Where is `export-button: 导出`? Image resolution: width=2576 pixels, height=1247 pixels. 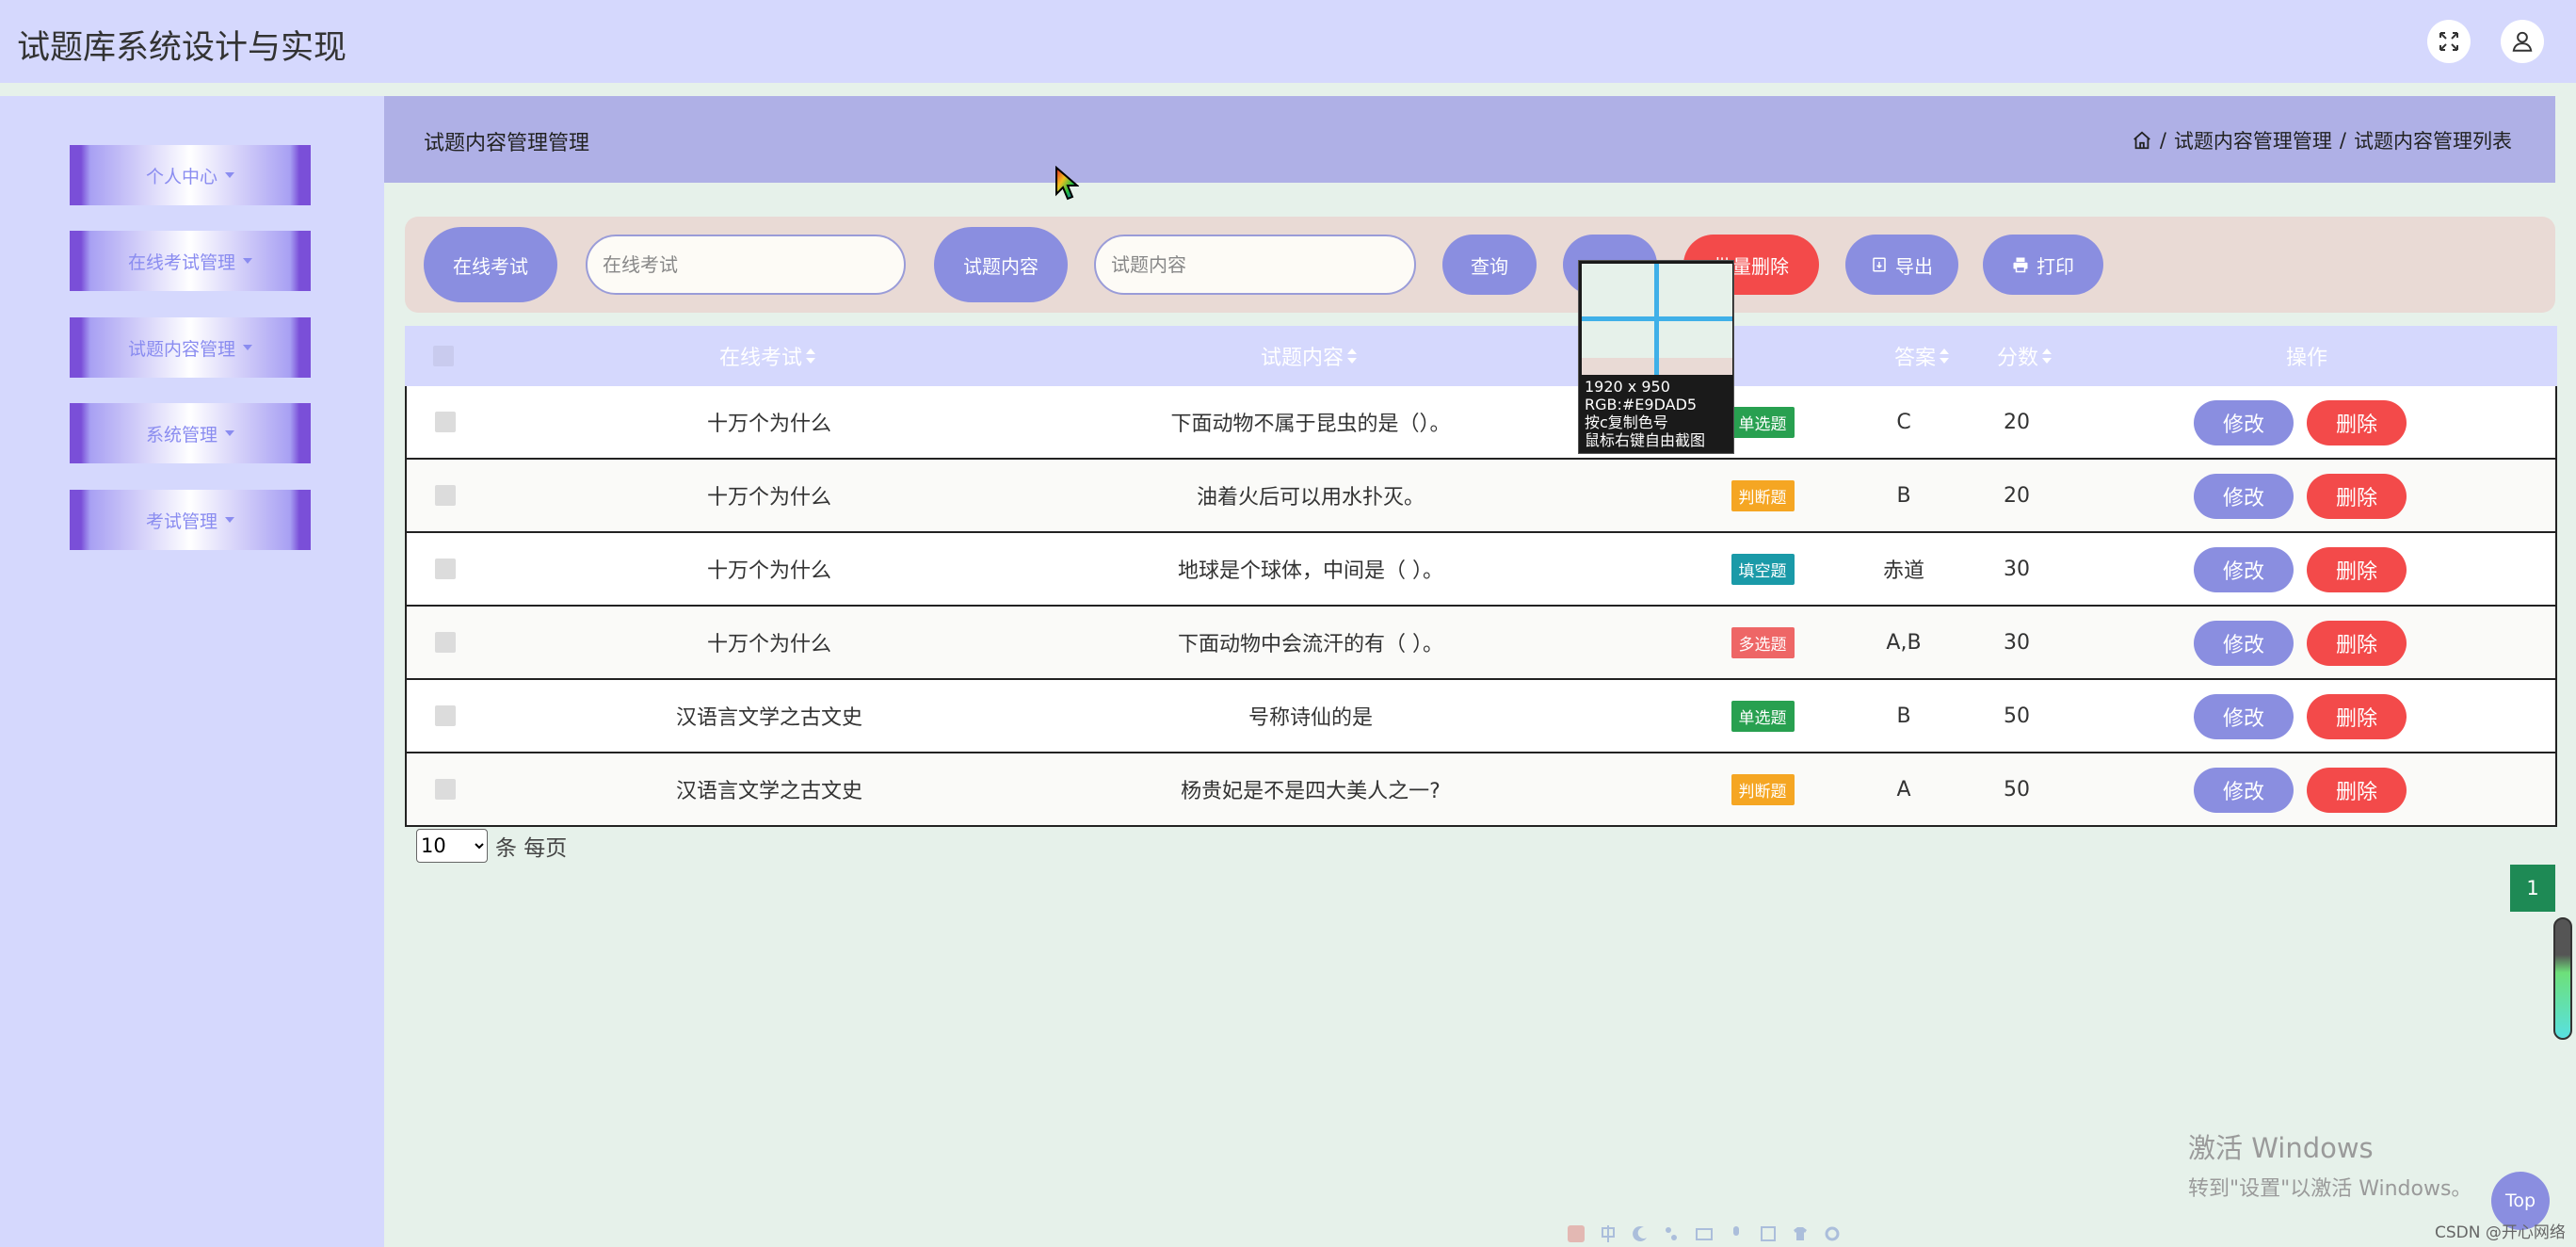 export-button: 导出 is located at coordinates (1901, 265).